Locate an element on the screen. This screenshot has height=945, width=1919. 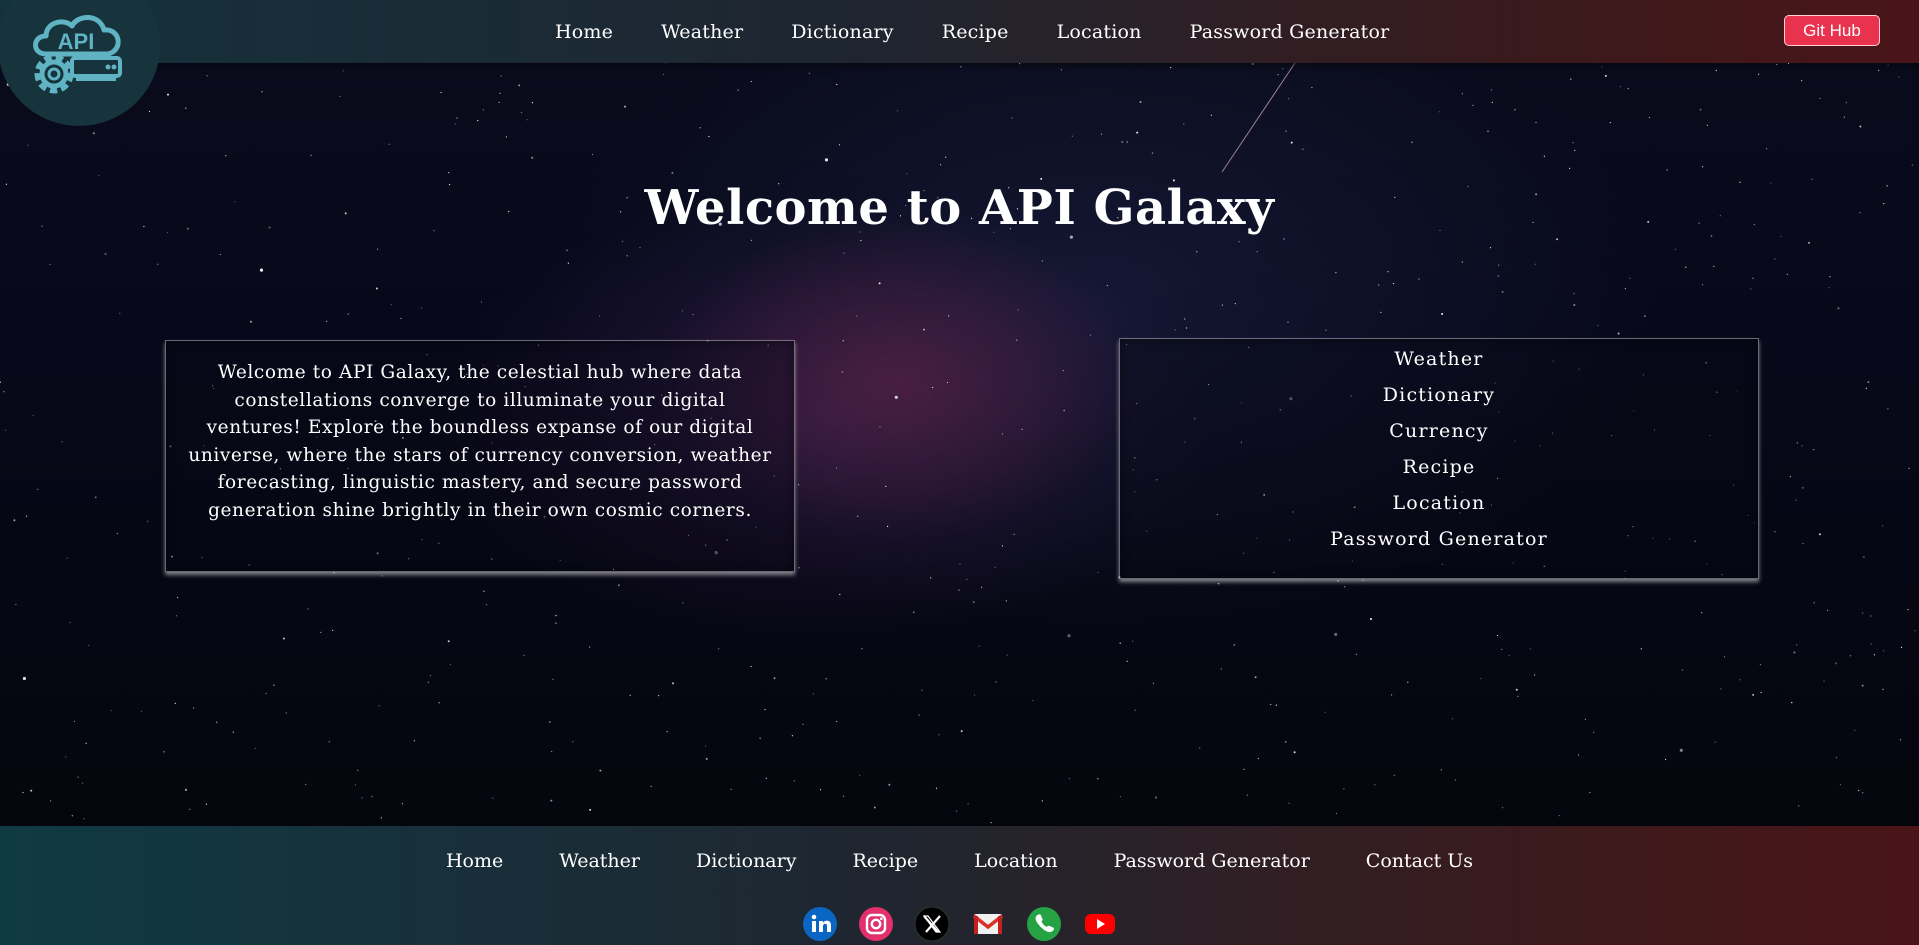
nav-dictionary-link: Dictionary is located at coordinates (842, 32).